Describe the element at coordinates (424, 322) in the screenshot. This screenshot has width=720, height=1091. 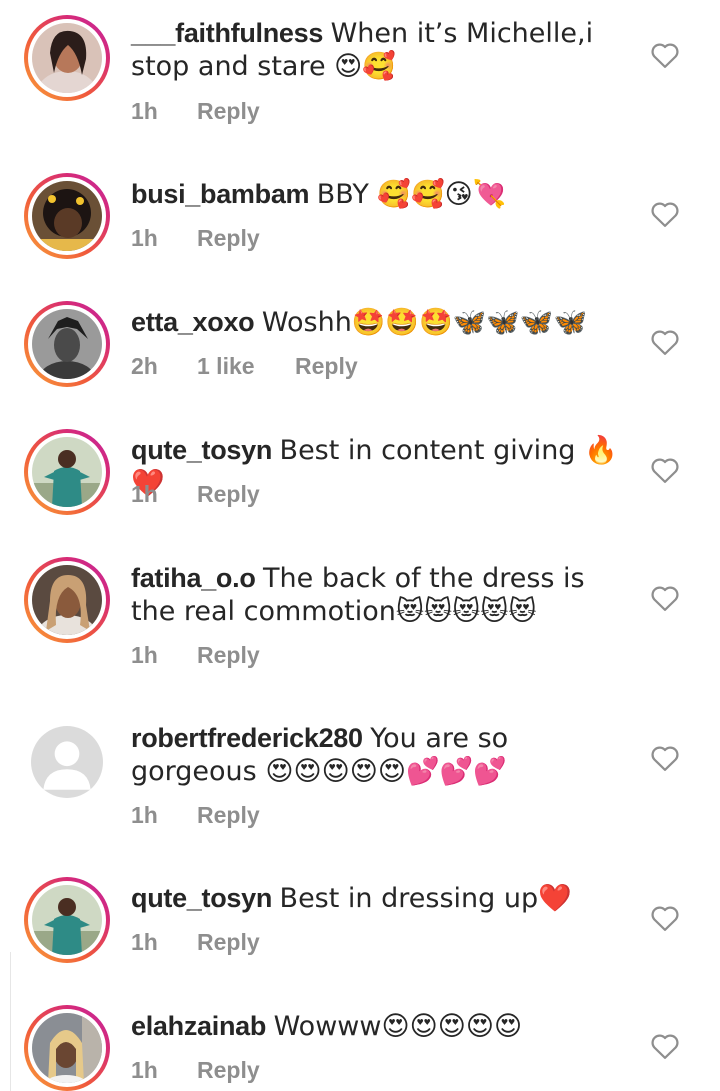
I see `comment-text: Woshh🤩🤩🤩🦋🦋🦋🦋` at that location.